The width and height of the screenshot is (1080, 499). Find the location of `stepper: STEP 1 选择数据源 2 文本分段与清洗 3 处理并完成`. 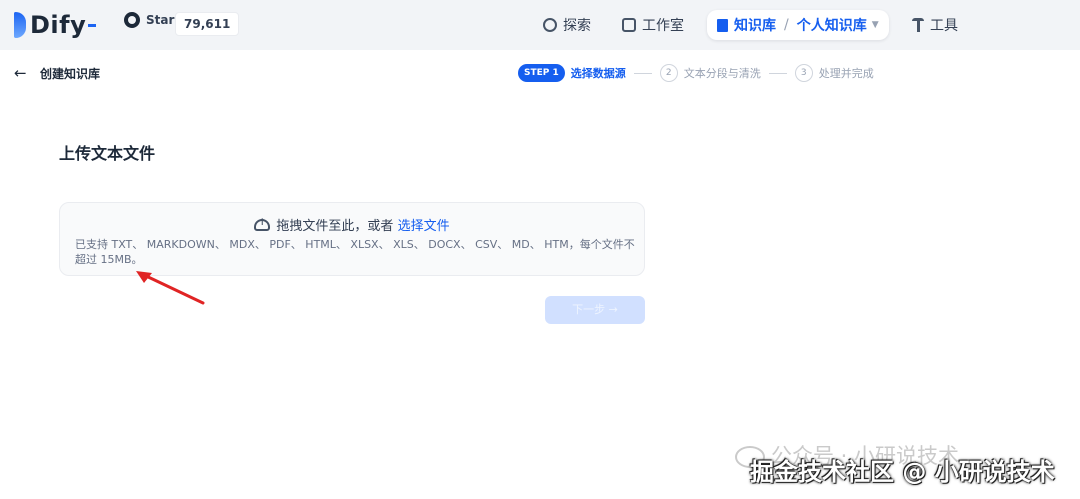

stepper: STEP 1 选择数据源 2 文本分段与清洗 3 处理并完成 is located at coordinates (696, 73).